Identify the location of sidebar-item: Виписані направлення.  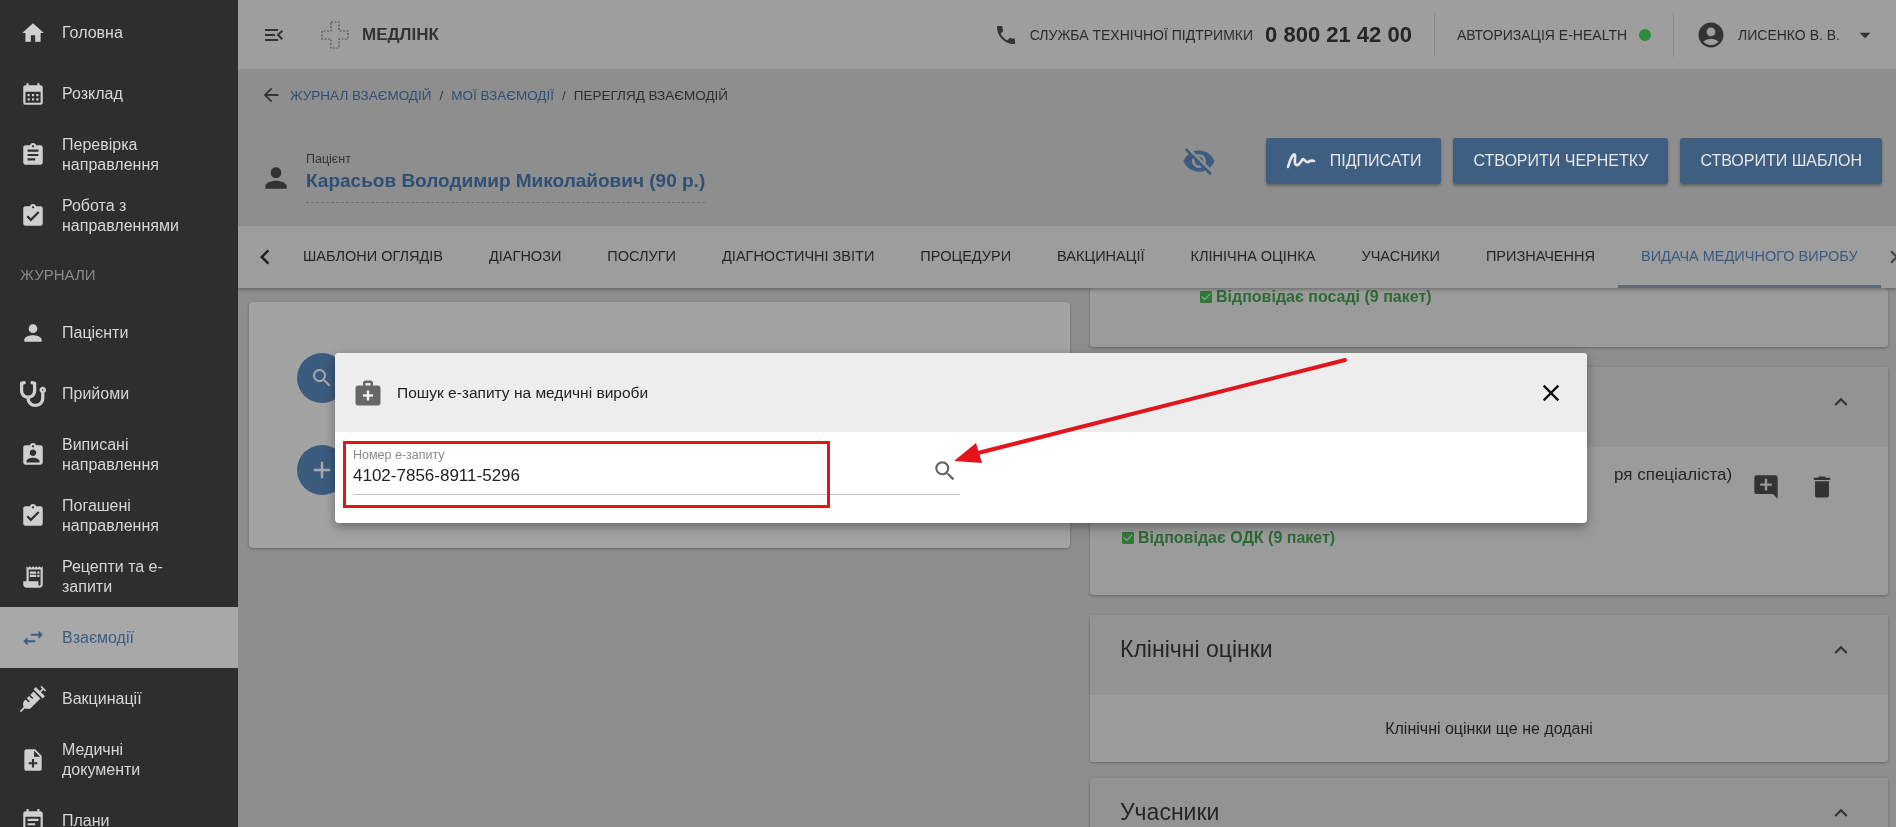
(119, 454).